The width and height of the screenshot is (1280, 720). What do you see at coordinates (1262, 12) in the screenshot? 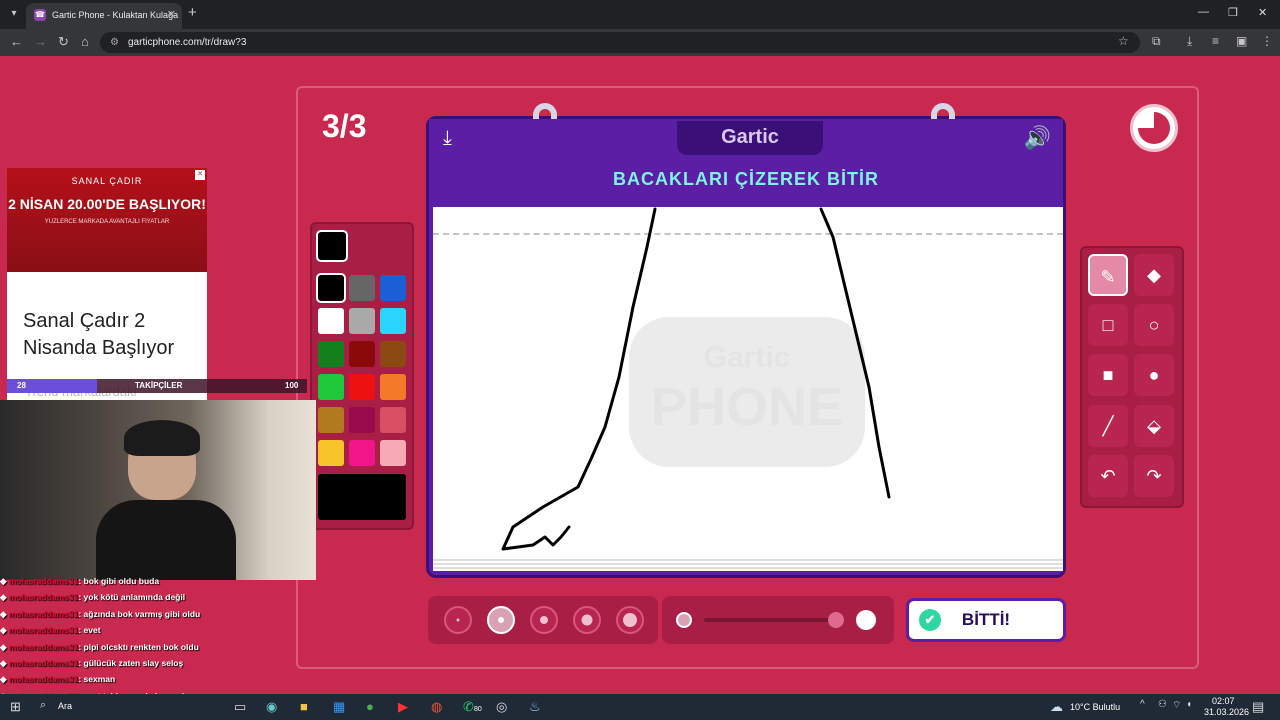
I see `close-window-icon: ✕` at bounding box center [1262, 12].